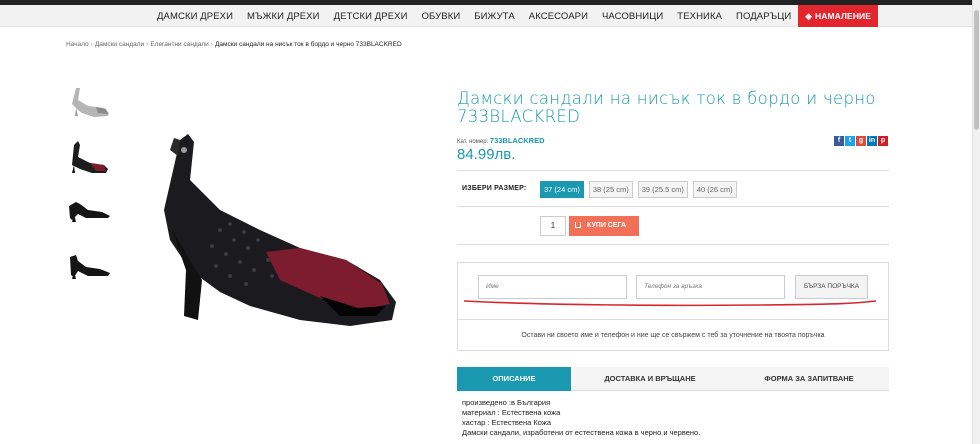 This screenshot has width=980, height=444. Describe the element at coordinates (839, 141) in the screenshot. I see `facebook-icon: f` at that location.